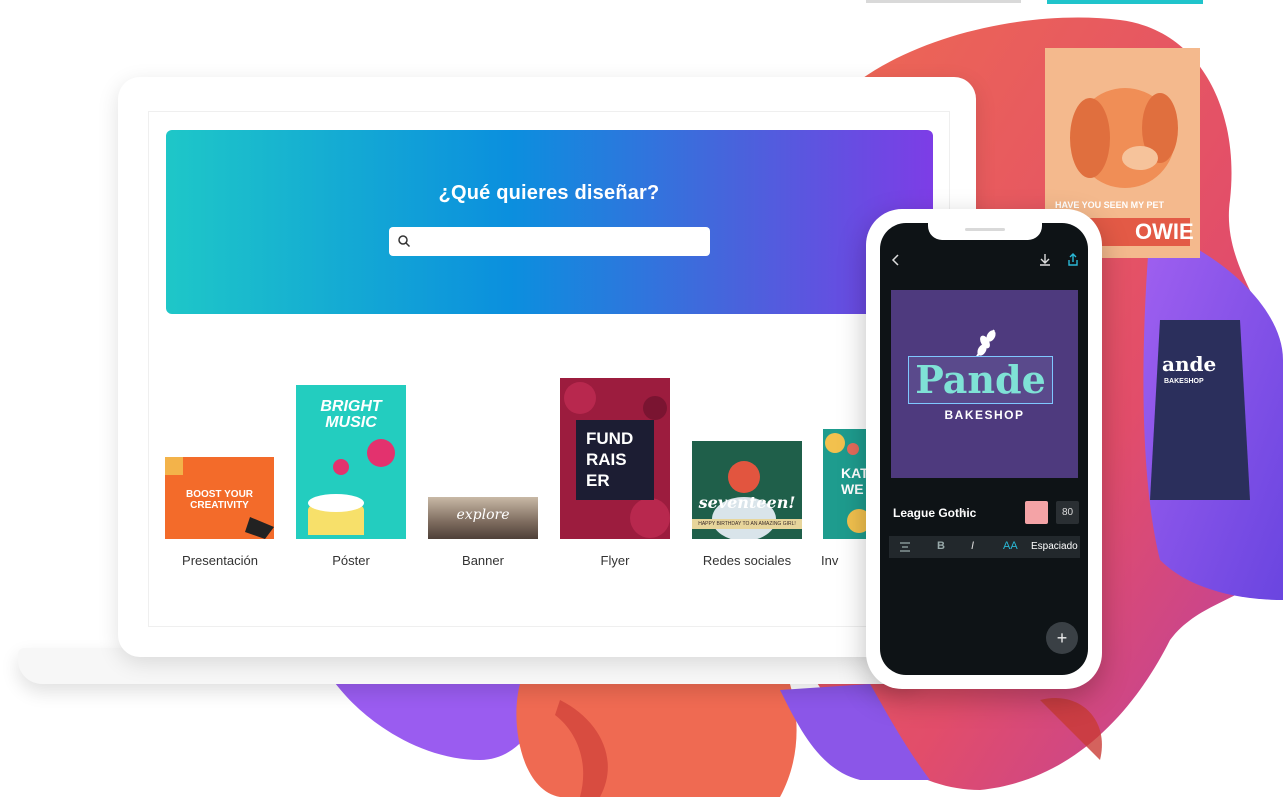 Image resolution: width=1283 pixels, height=797 pixels. I want to click on phone-speaker, so click(985, 229).